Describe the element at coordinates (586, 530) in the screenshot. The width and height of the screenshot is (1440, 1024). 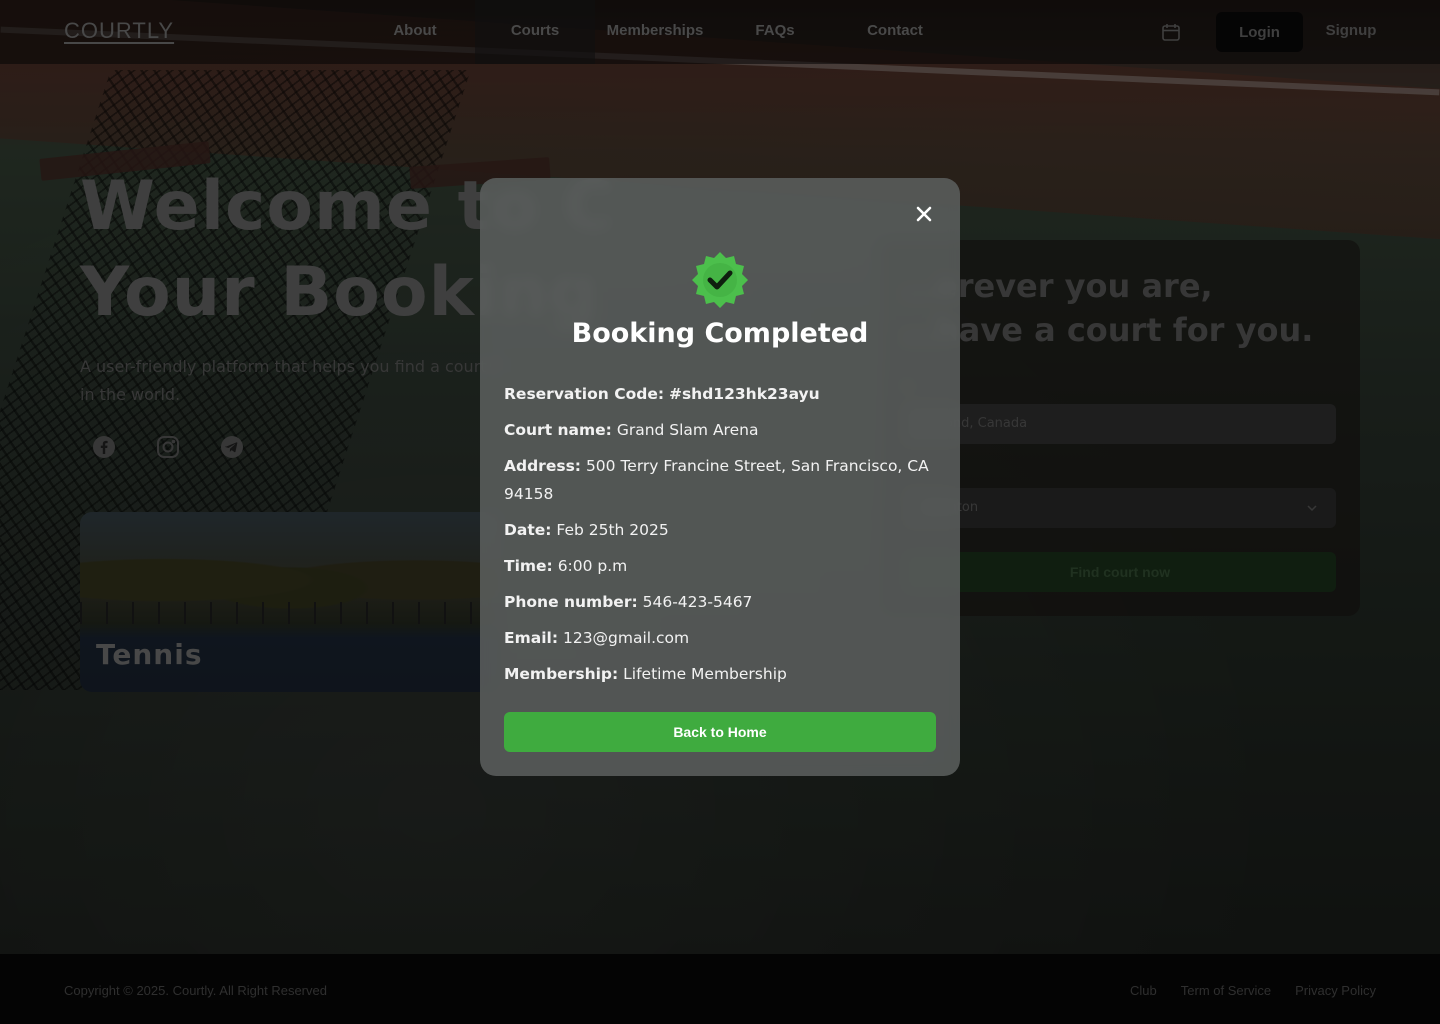
I see `detail-date: Date: Feb 25th 2025` at that location.